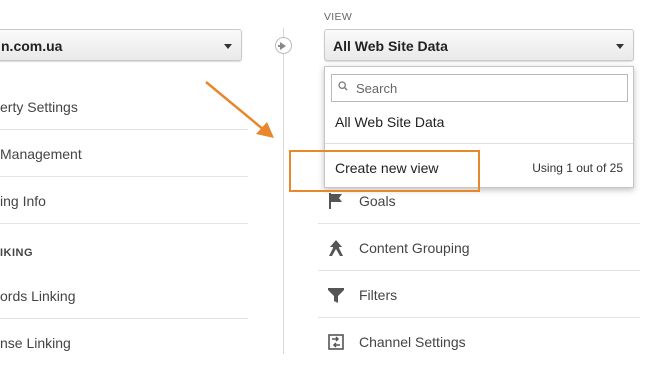 The image size is (669, 366). What do you see at coordinates (32, 46) in the screenshot?
I see `property-selector-value: n.com.ua` at bounding box center [32, 46].